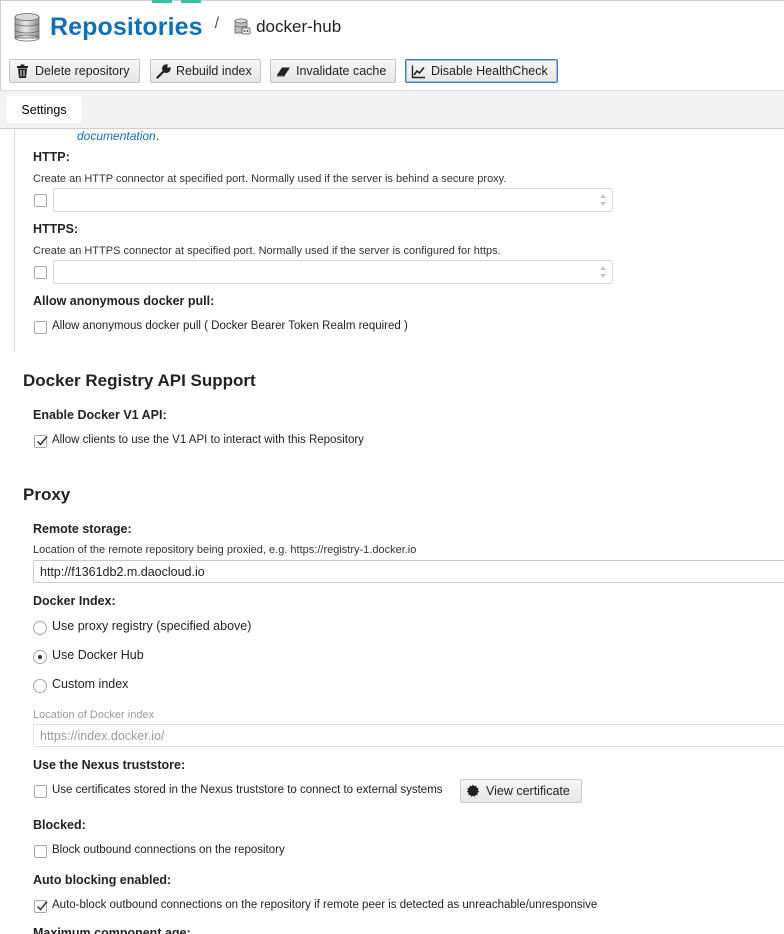  I want to click on https-label: HTTPS:, so click(56, 229).